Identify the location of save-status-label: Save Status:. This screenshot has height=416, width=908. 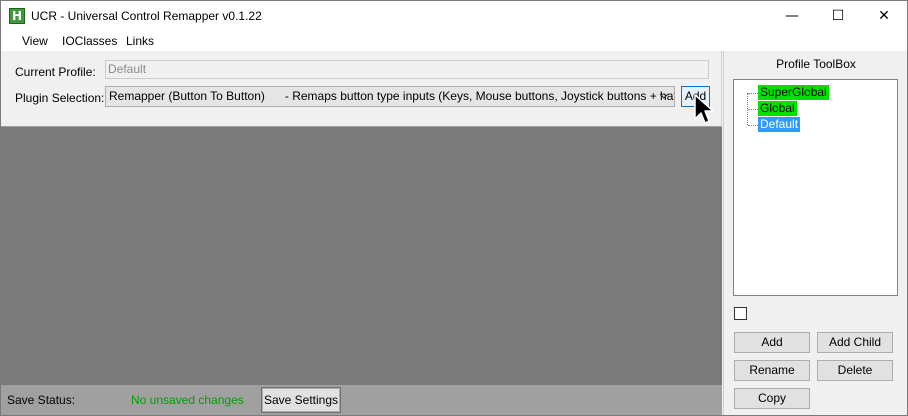
(41, 400).